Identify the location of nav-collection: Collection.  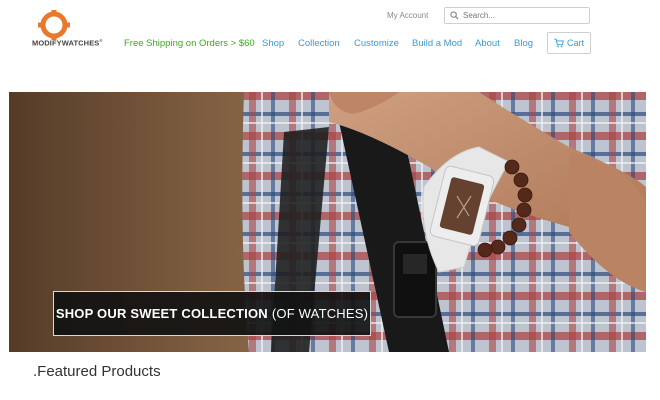
(319, 43).